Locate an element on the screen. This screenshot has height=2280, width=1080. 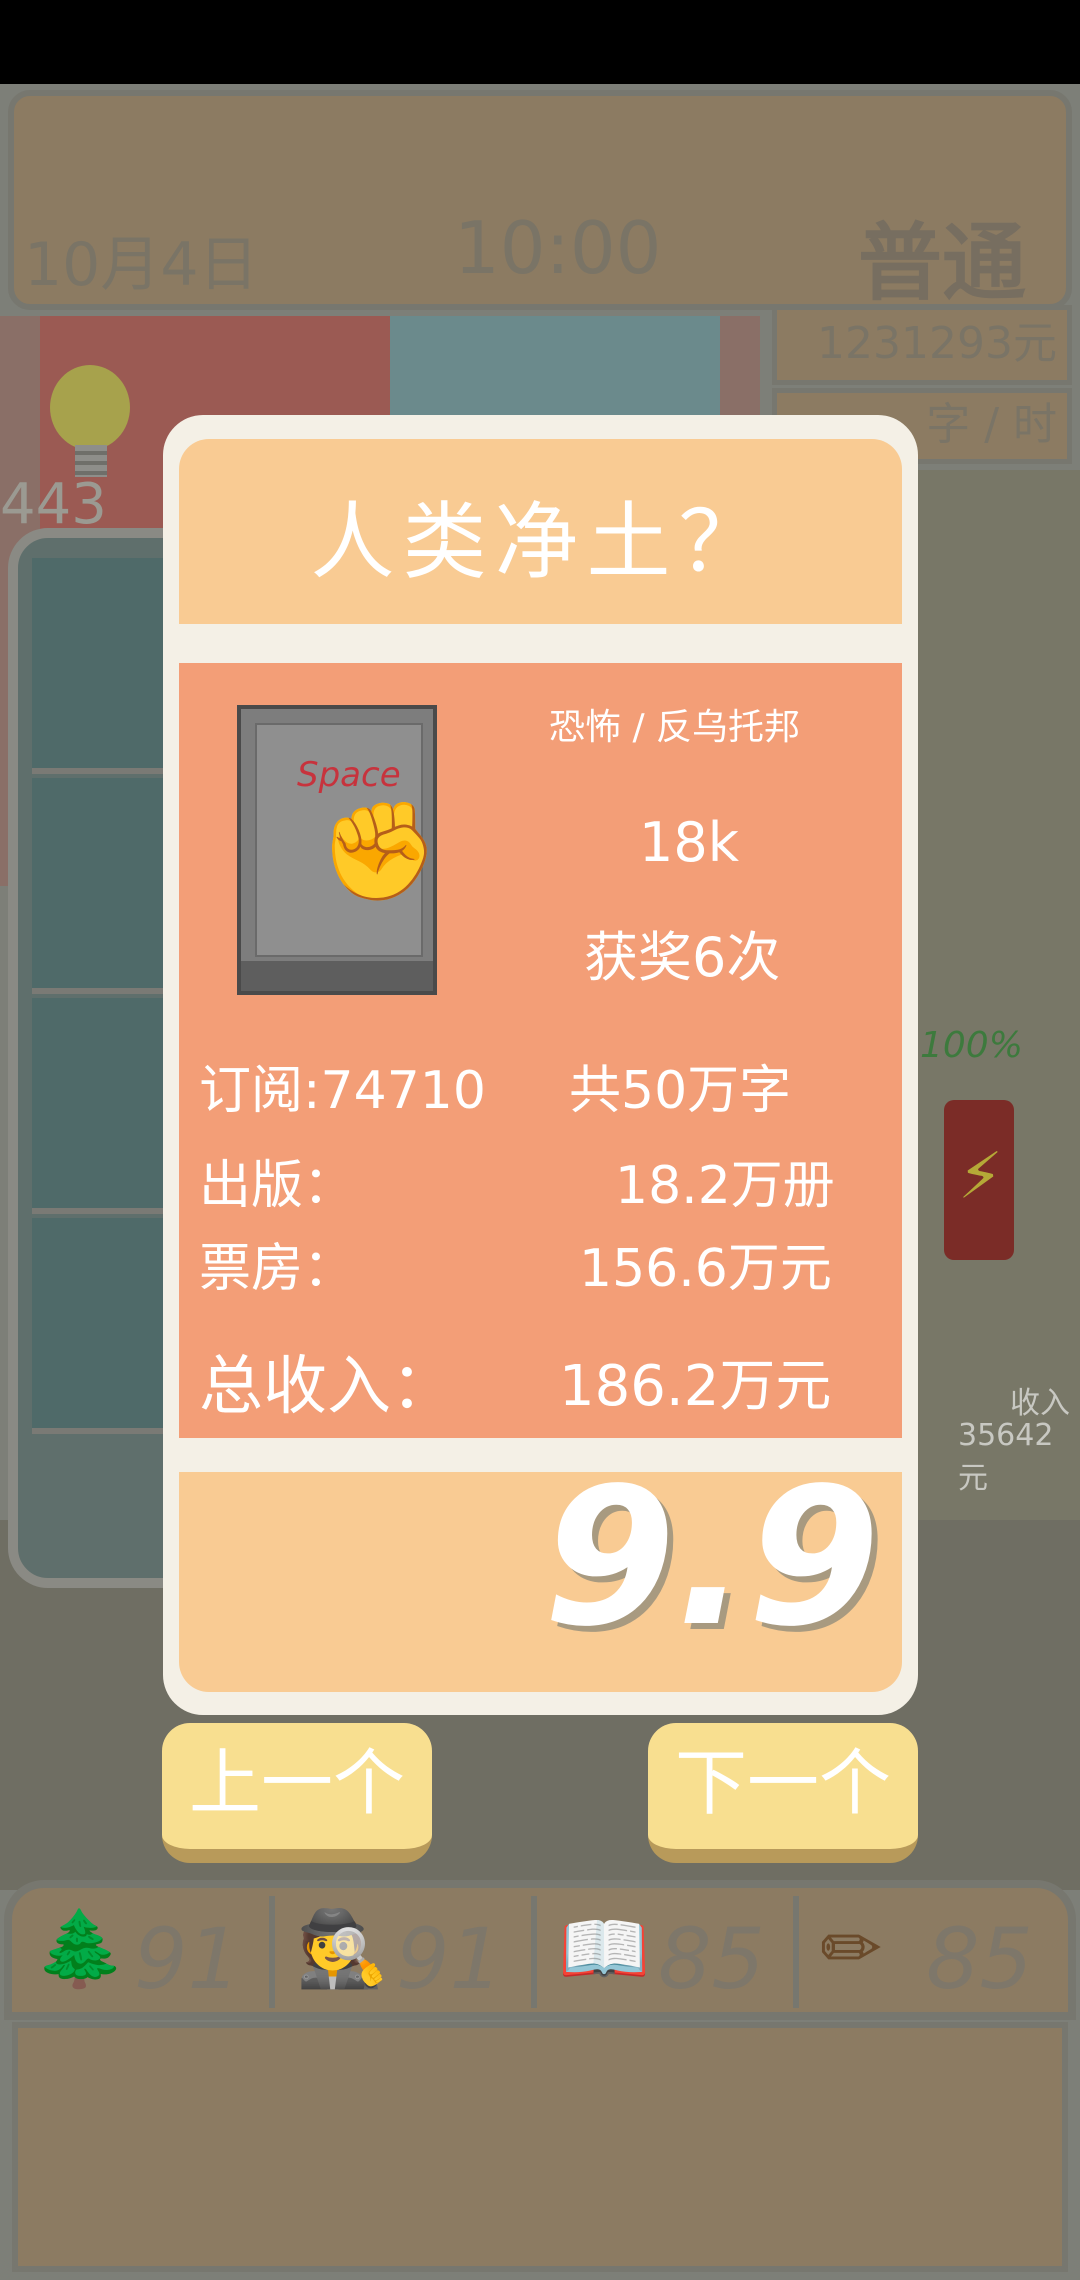
book-popularity: 18k is located at coordinates (689, 842).